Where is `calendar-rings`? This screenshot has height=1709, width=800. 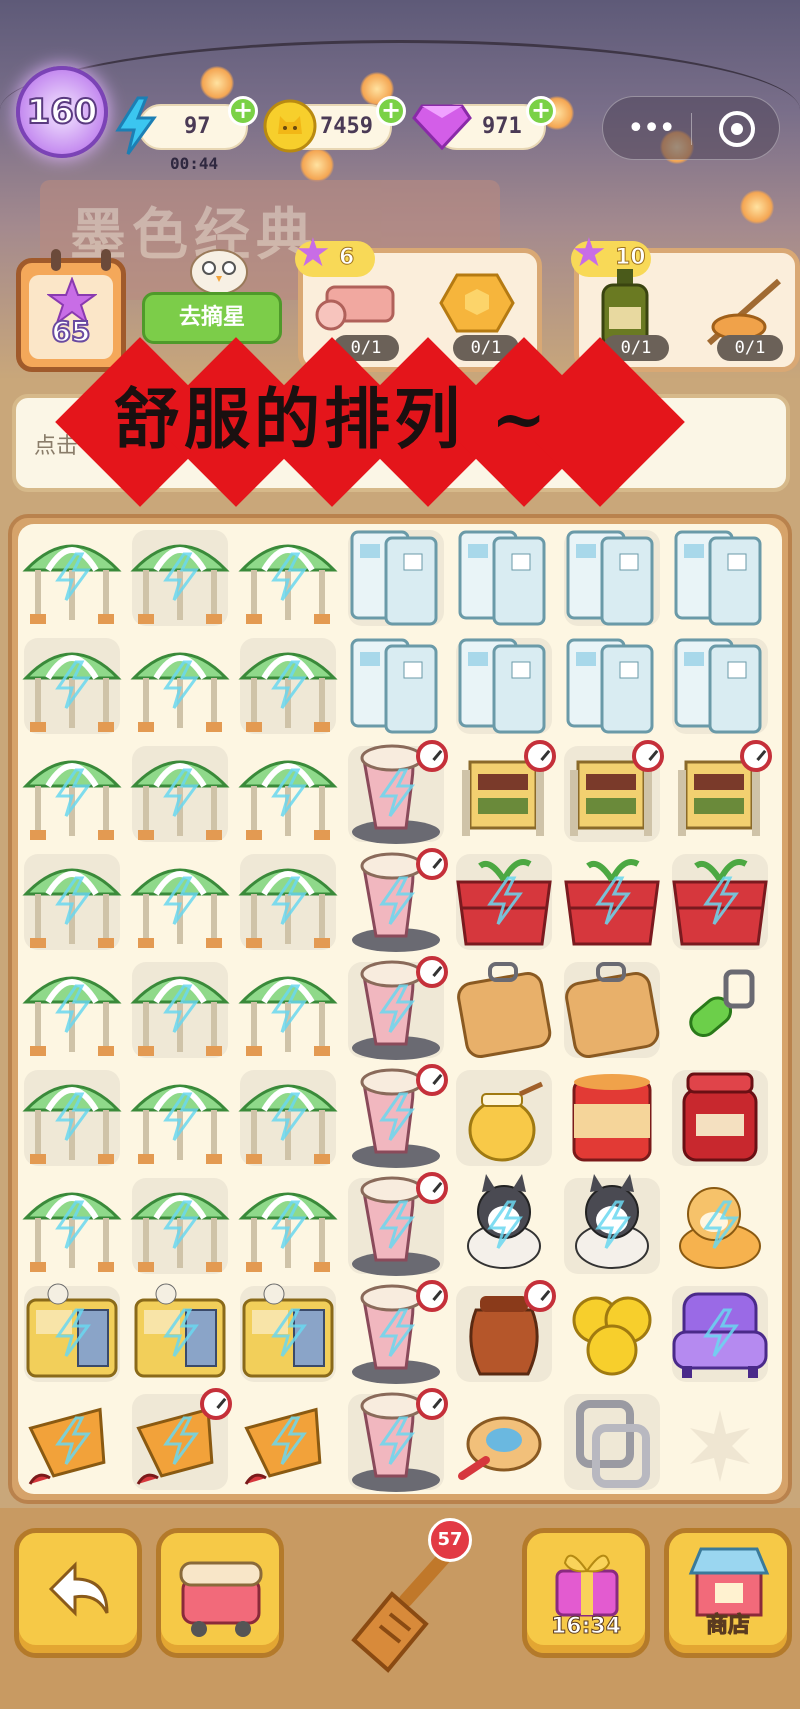
calendar-rings is located at coordinates (76, 260).